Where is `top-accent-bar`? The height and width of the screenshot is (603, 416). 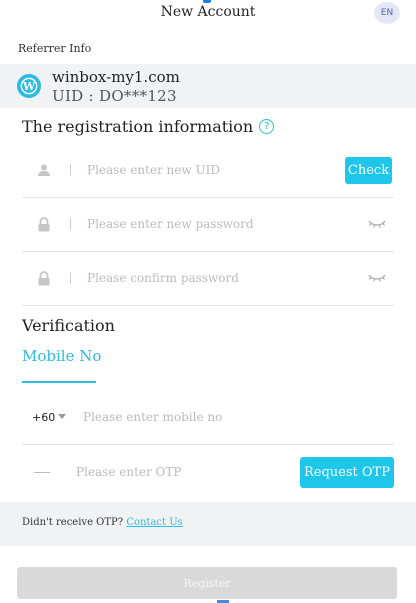 top-accent-bar is located at coordinates (207, 1).